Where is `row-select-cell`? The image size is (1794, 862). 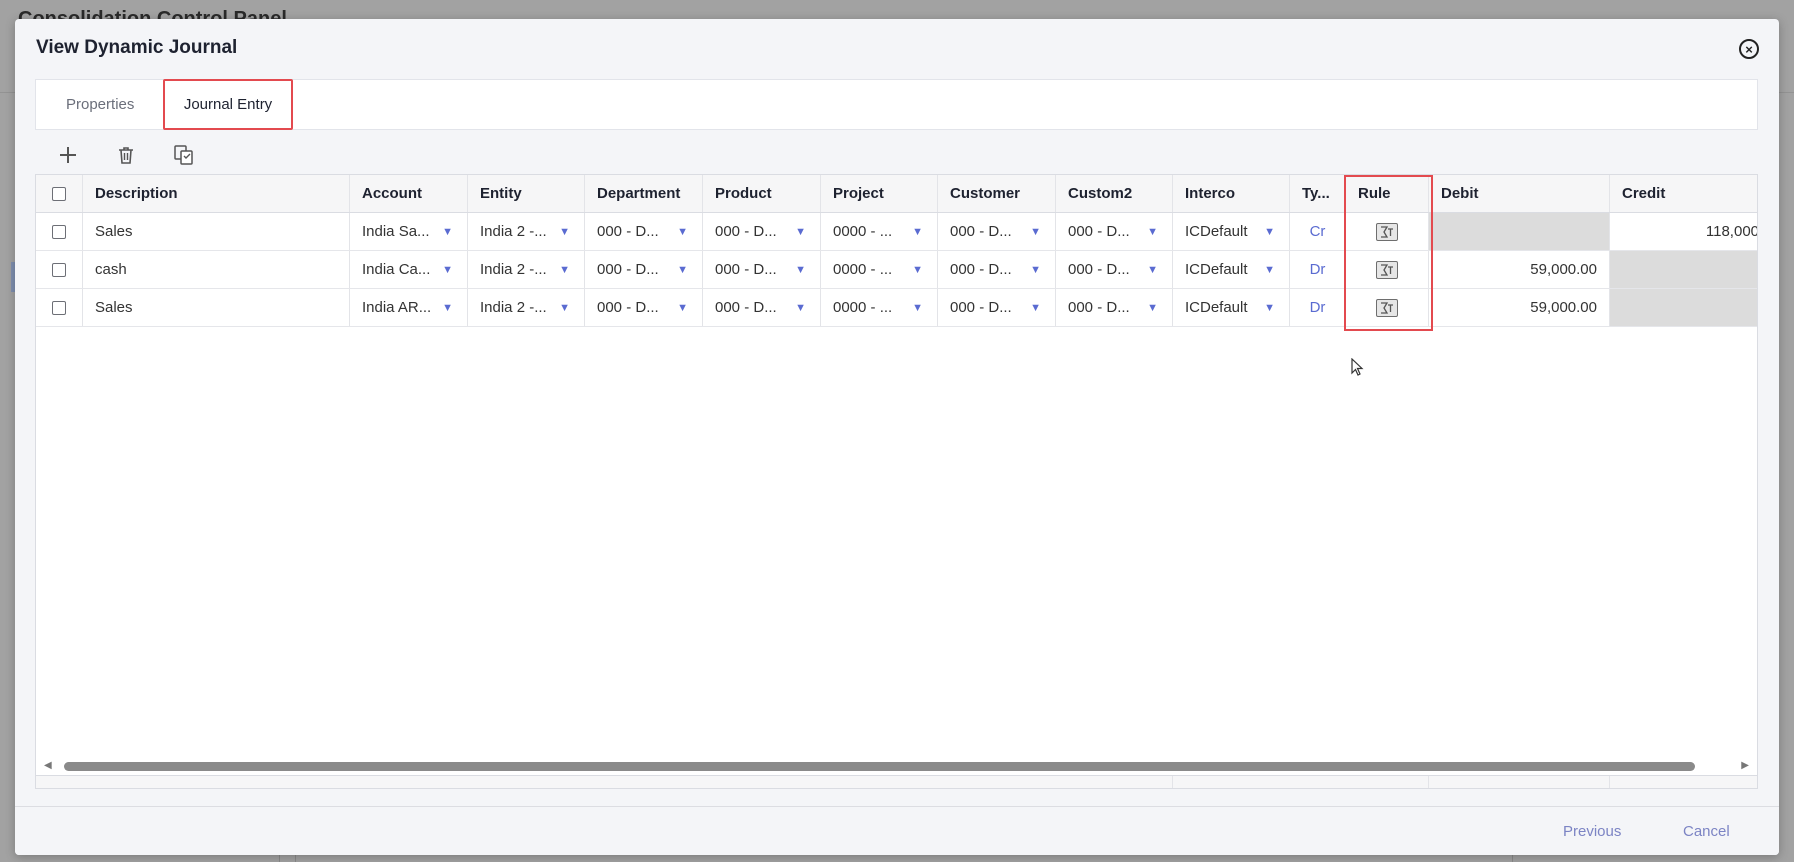 row-select-cell is located at coordinates (59, 231).